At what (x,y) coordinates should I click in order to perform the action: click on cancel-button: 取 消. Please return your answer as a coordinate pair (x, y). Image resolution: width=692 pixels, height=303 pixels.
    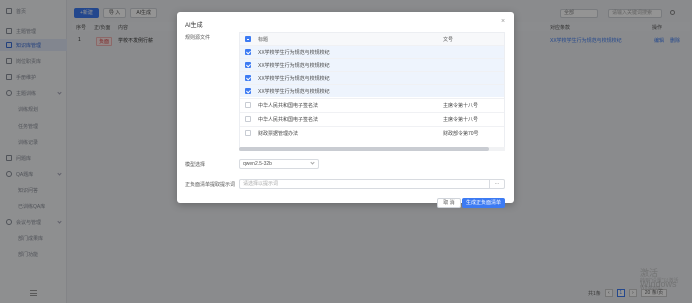
    Looking at the image, I should click on (449, 203).